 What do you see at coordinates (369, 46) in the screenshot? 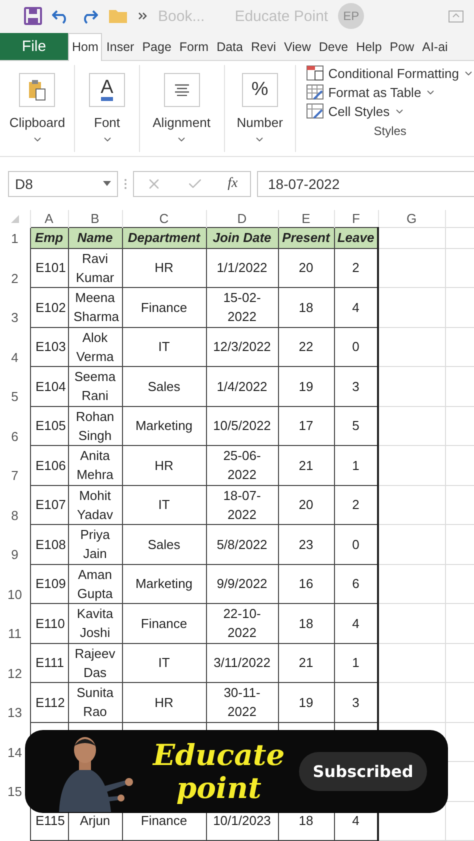
I see `ribbon-tab: Help` at bounding box center [369, 46].